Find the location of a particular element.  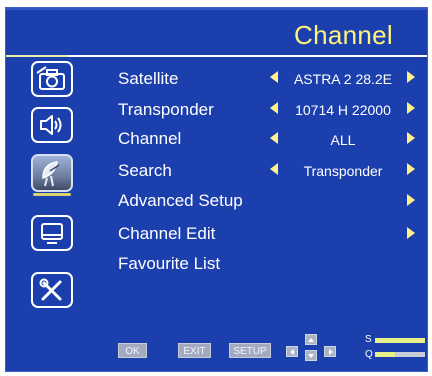

signal-quality-fill is located at coordinates (385, 354).